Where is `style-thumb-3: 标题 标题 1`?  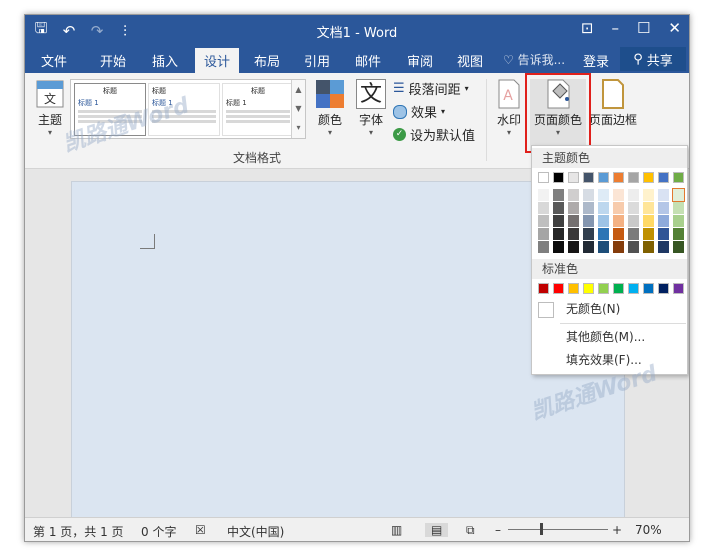
style-thumb-3: 标题 标题 1 is located at coordinates (258, 109).